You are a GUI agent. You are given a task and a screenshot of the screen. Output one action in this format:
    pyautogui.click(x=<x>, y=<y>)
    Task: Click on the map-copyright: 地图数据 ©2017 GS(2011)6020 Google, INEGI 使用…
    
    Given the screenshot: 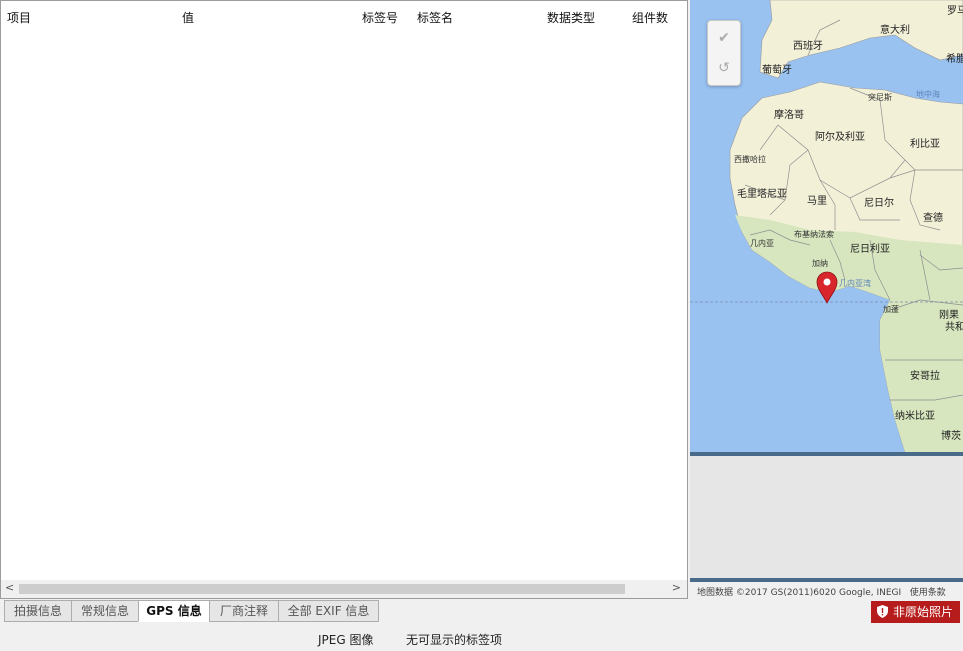 What is the action you would take?
    pyautogui.click(x=821, y=591)
    